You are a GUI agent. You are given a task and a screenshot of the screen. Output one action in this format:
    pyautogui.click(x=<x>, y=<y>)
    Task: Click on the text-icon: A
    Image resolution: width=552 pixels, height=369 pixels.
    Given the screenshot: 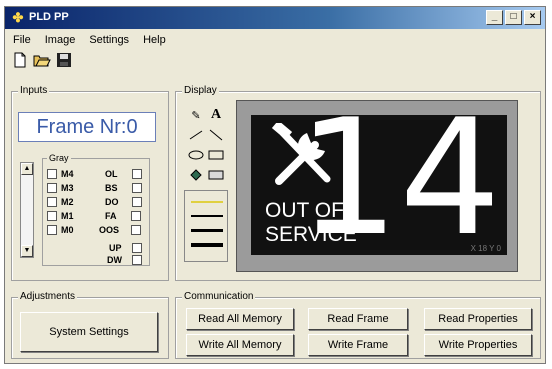 What is the action you would take?
    pyautogui.click(x=216, y=114)
    